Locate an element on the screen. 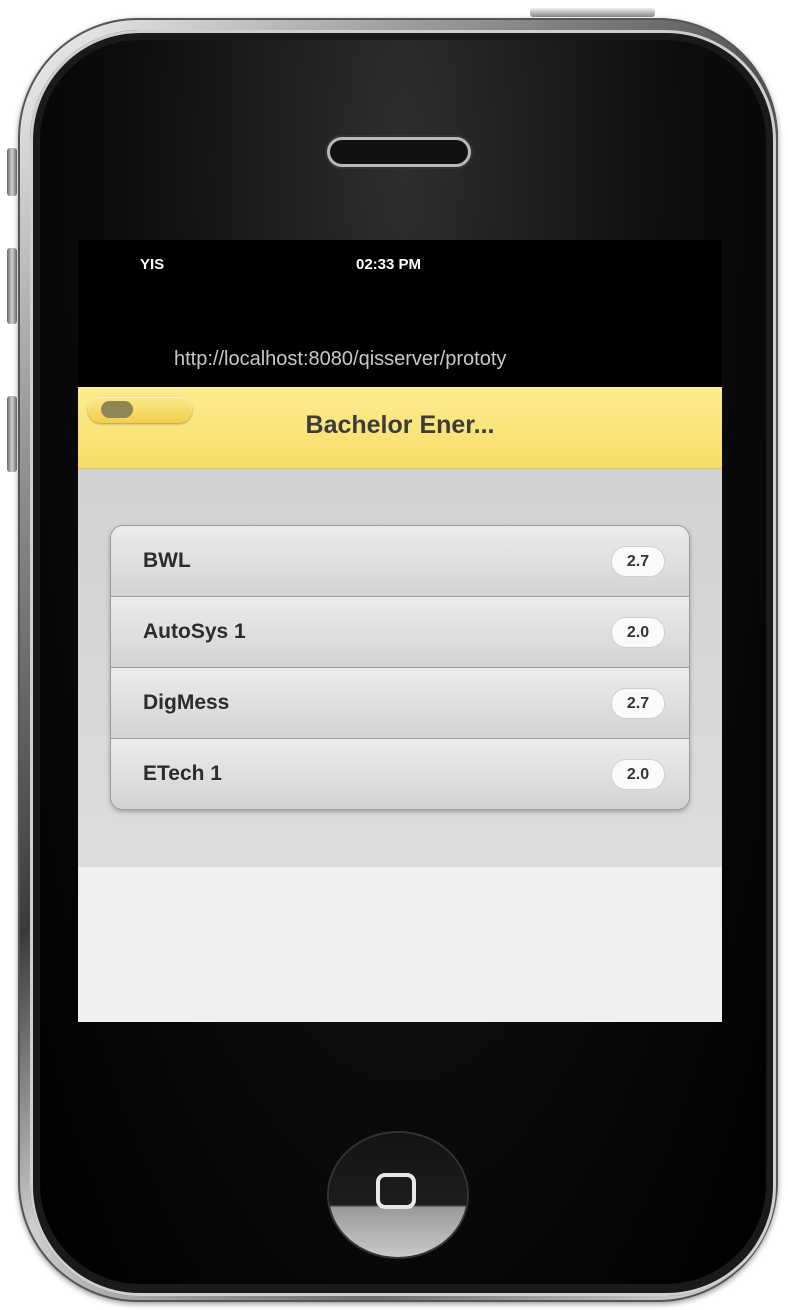  status-time: 02:33 PM is located at coordinates (389, 264).